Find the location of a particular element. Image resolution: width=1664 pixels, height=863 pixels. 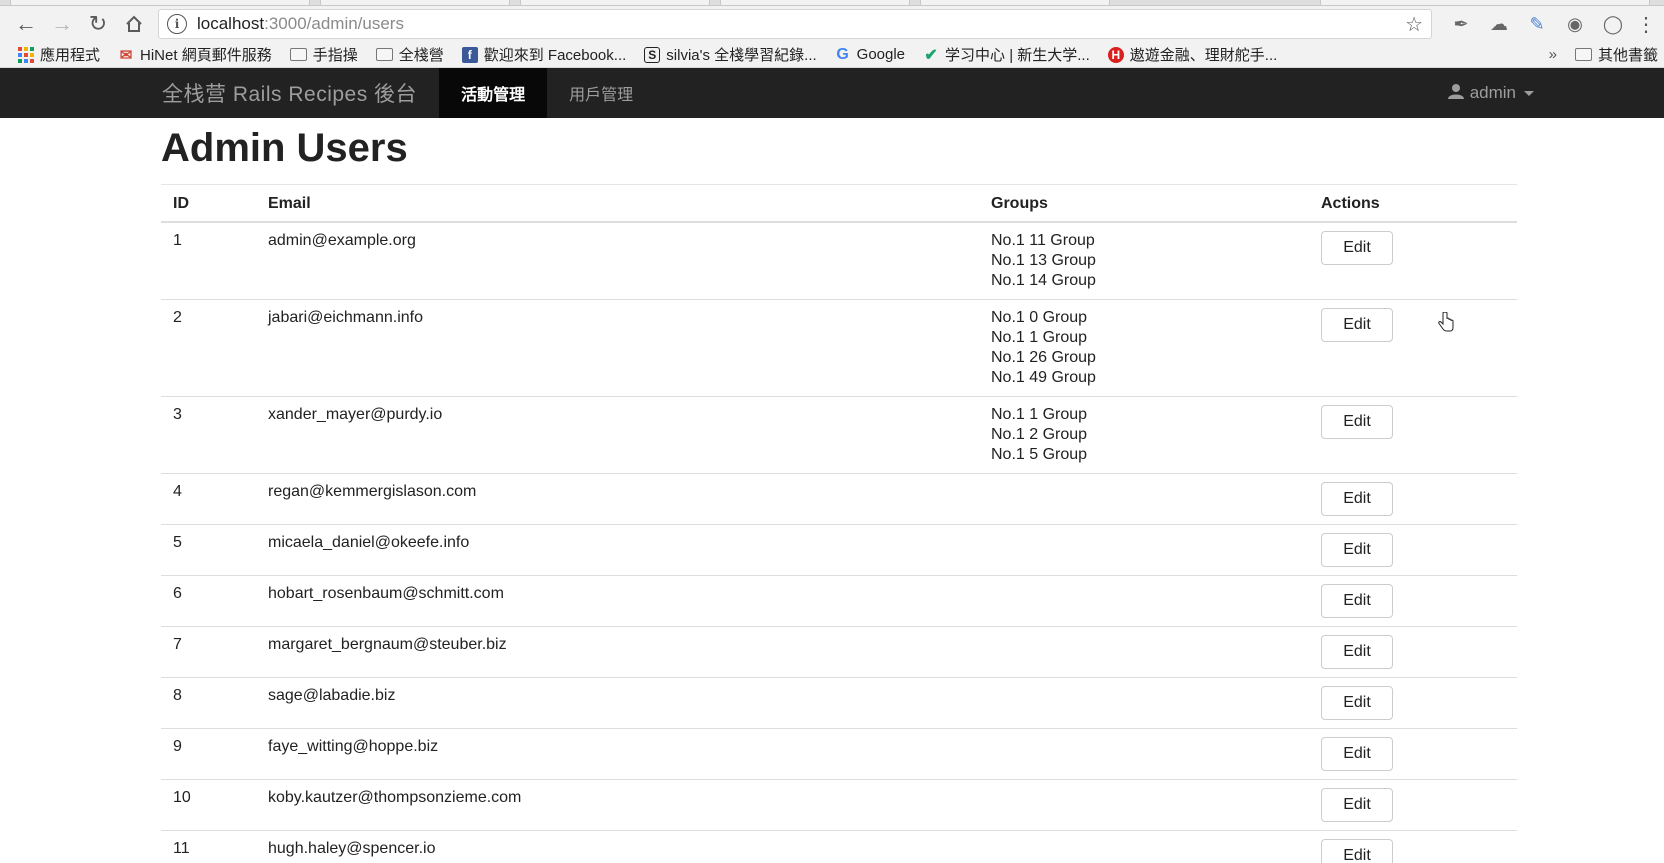

user-email: faye_witting@hoppe.biz is located at coordinates (617, 754).